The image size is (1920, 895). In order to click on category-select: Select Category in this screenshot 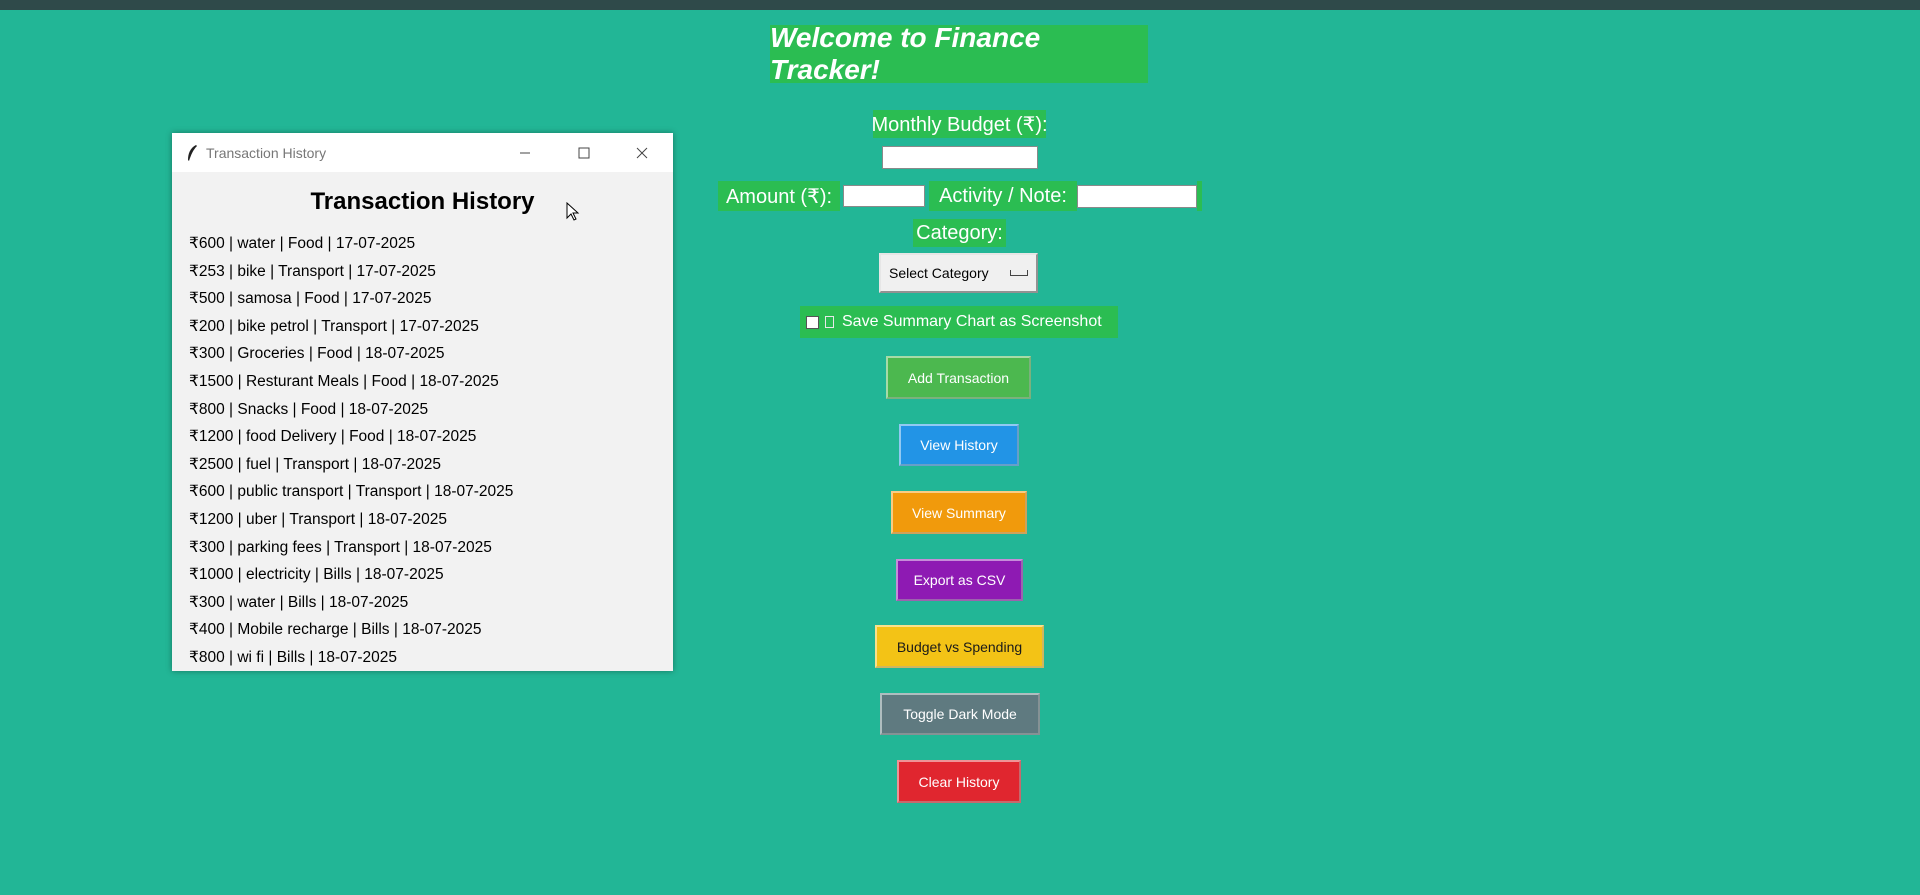, I will do `click(958, 273)`.